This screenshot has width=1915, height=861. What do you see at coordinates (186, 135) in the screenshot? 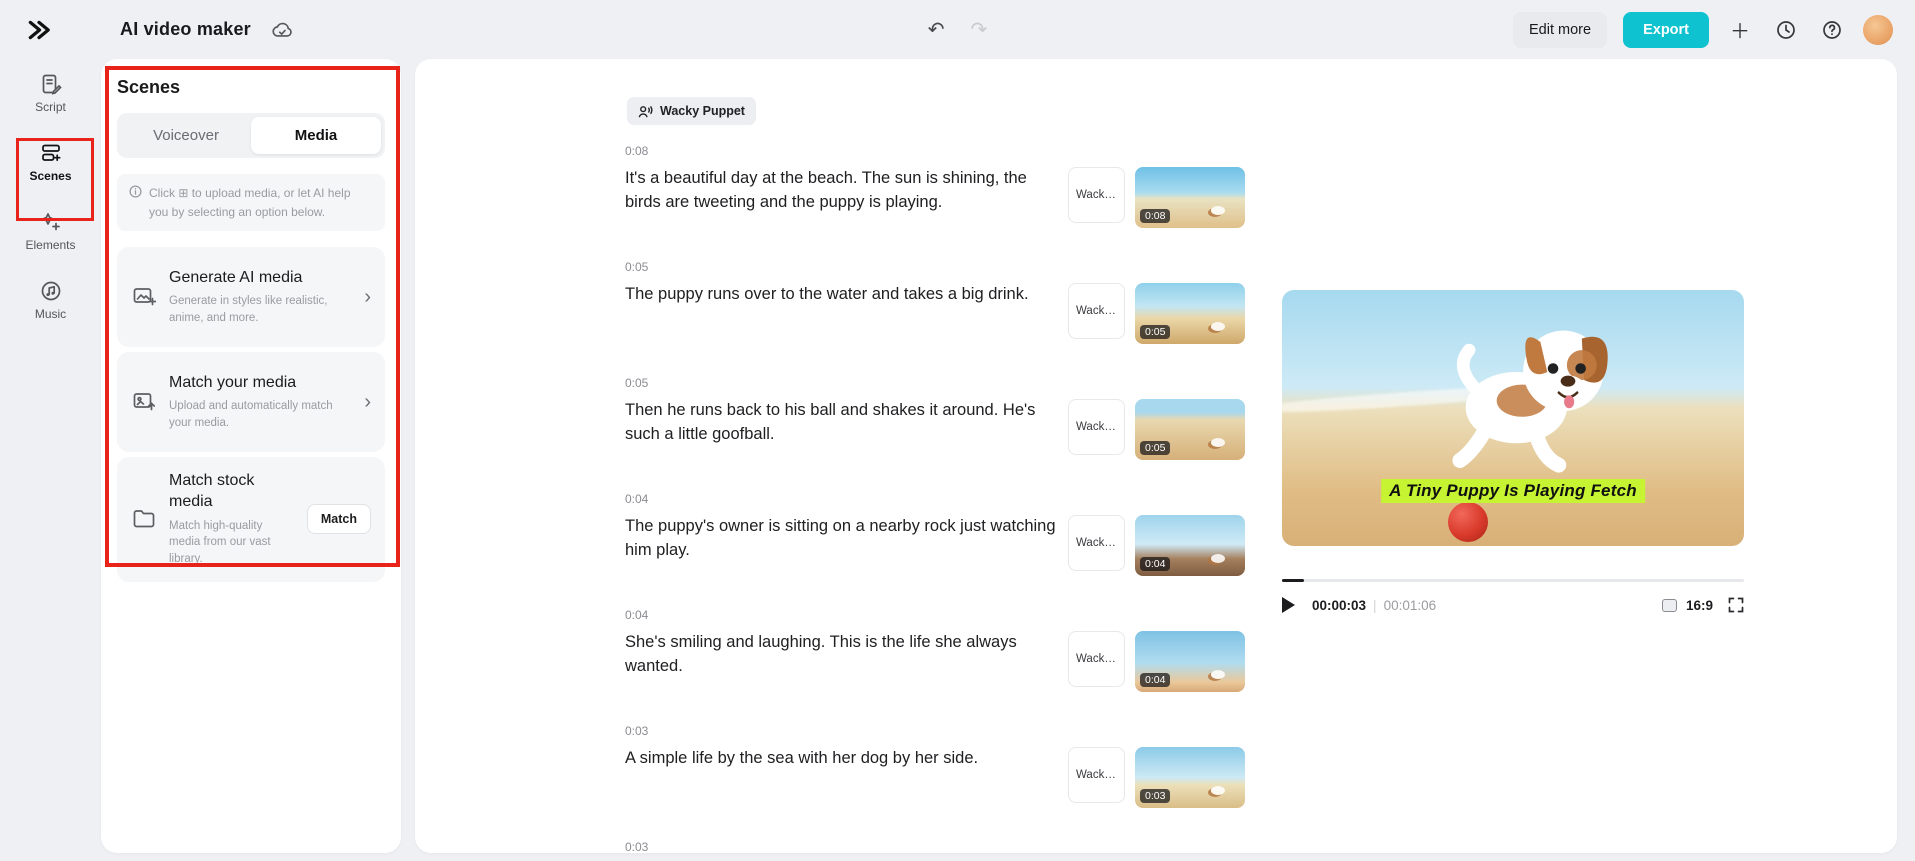
I see `tab-voiceover: Voiceover` at bounding box center [186, 135].